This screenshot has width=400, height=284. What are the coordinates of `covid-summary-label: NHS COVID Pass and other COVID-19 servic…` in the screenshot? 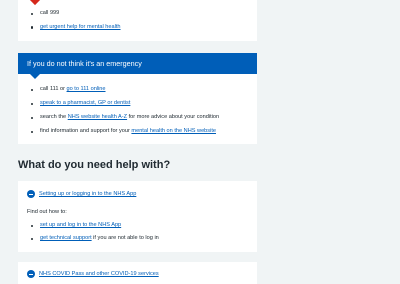 It's located at (99, 274).